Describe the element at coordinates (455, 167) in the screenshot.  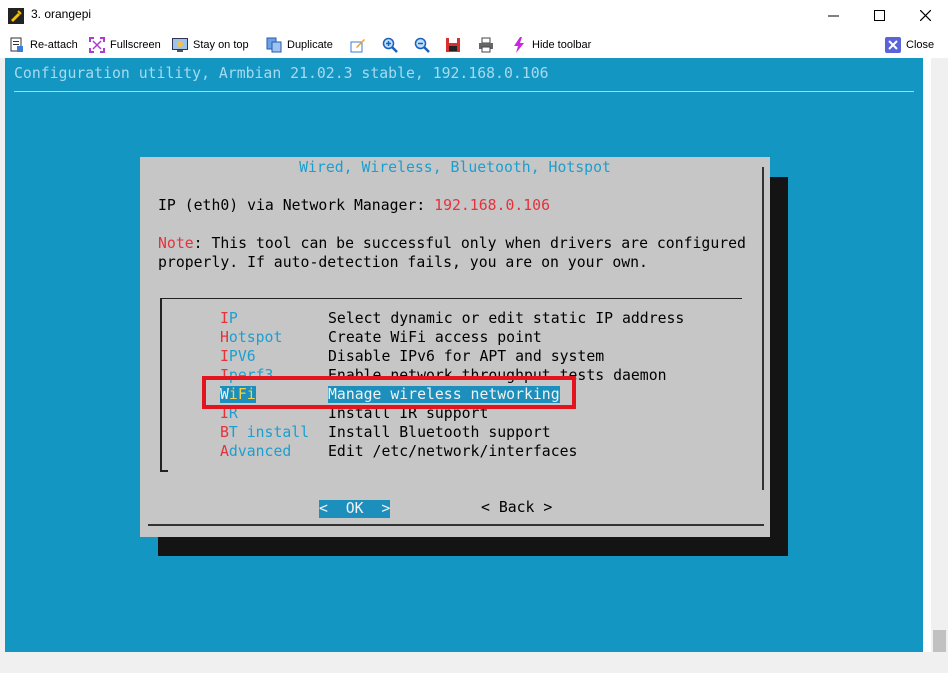
I see `dialog-title: Wired, Wireless, Bluetooth, Hotspot` at that location.